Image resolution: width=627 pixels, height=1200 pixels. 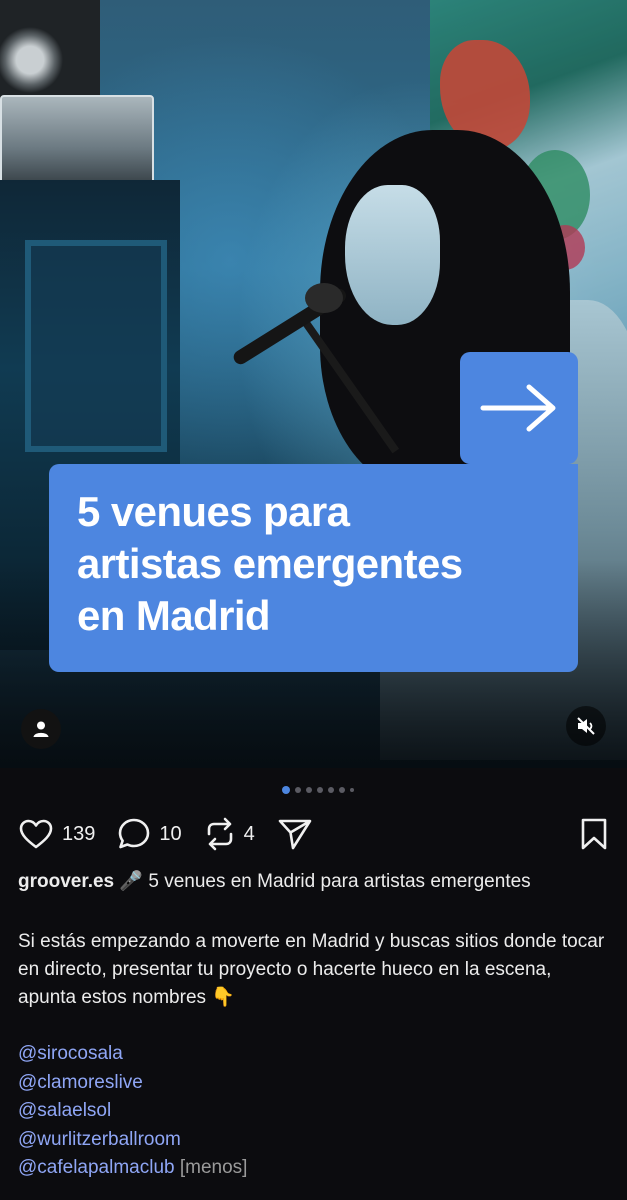 I want to click on user-icon, so click(x=41, y=729).